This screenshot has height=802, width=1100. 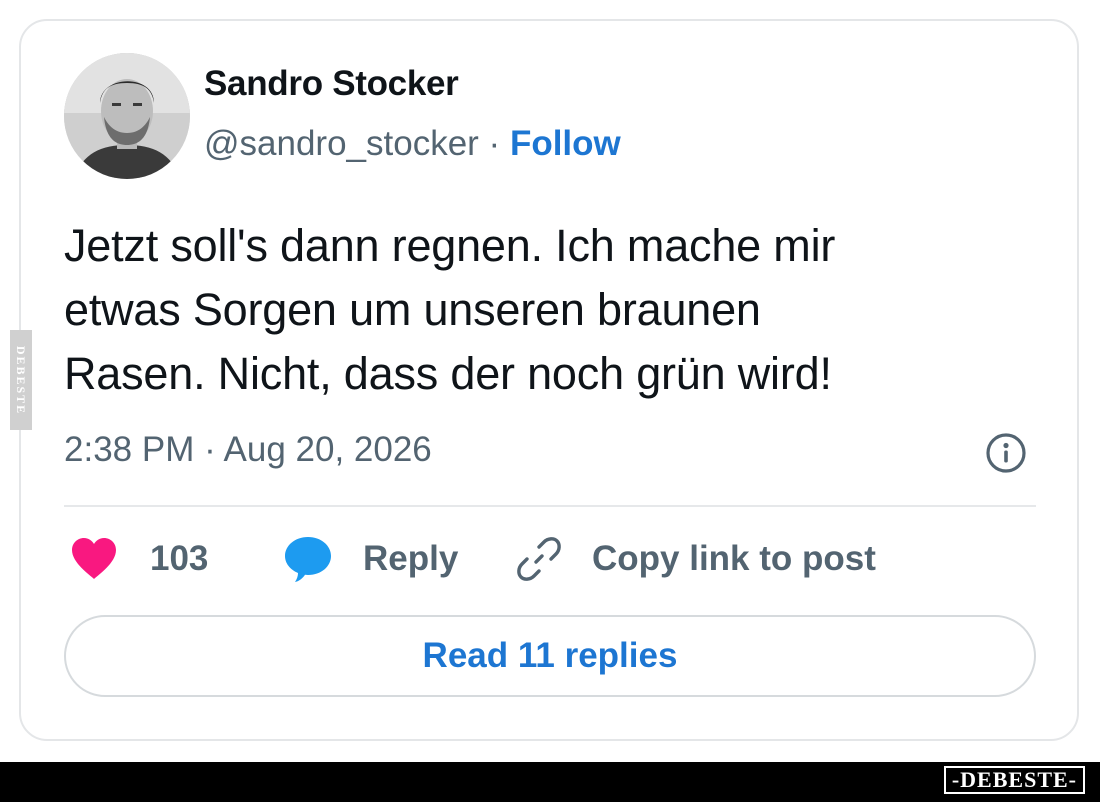 I want to click on like-count: 103, so click(x=179, y=558).